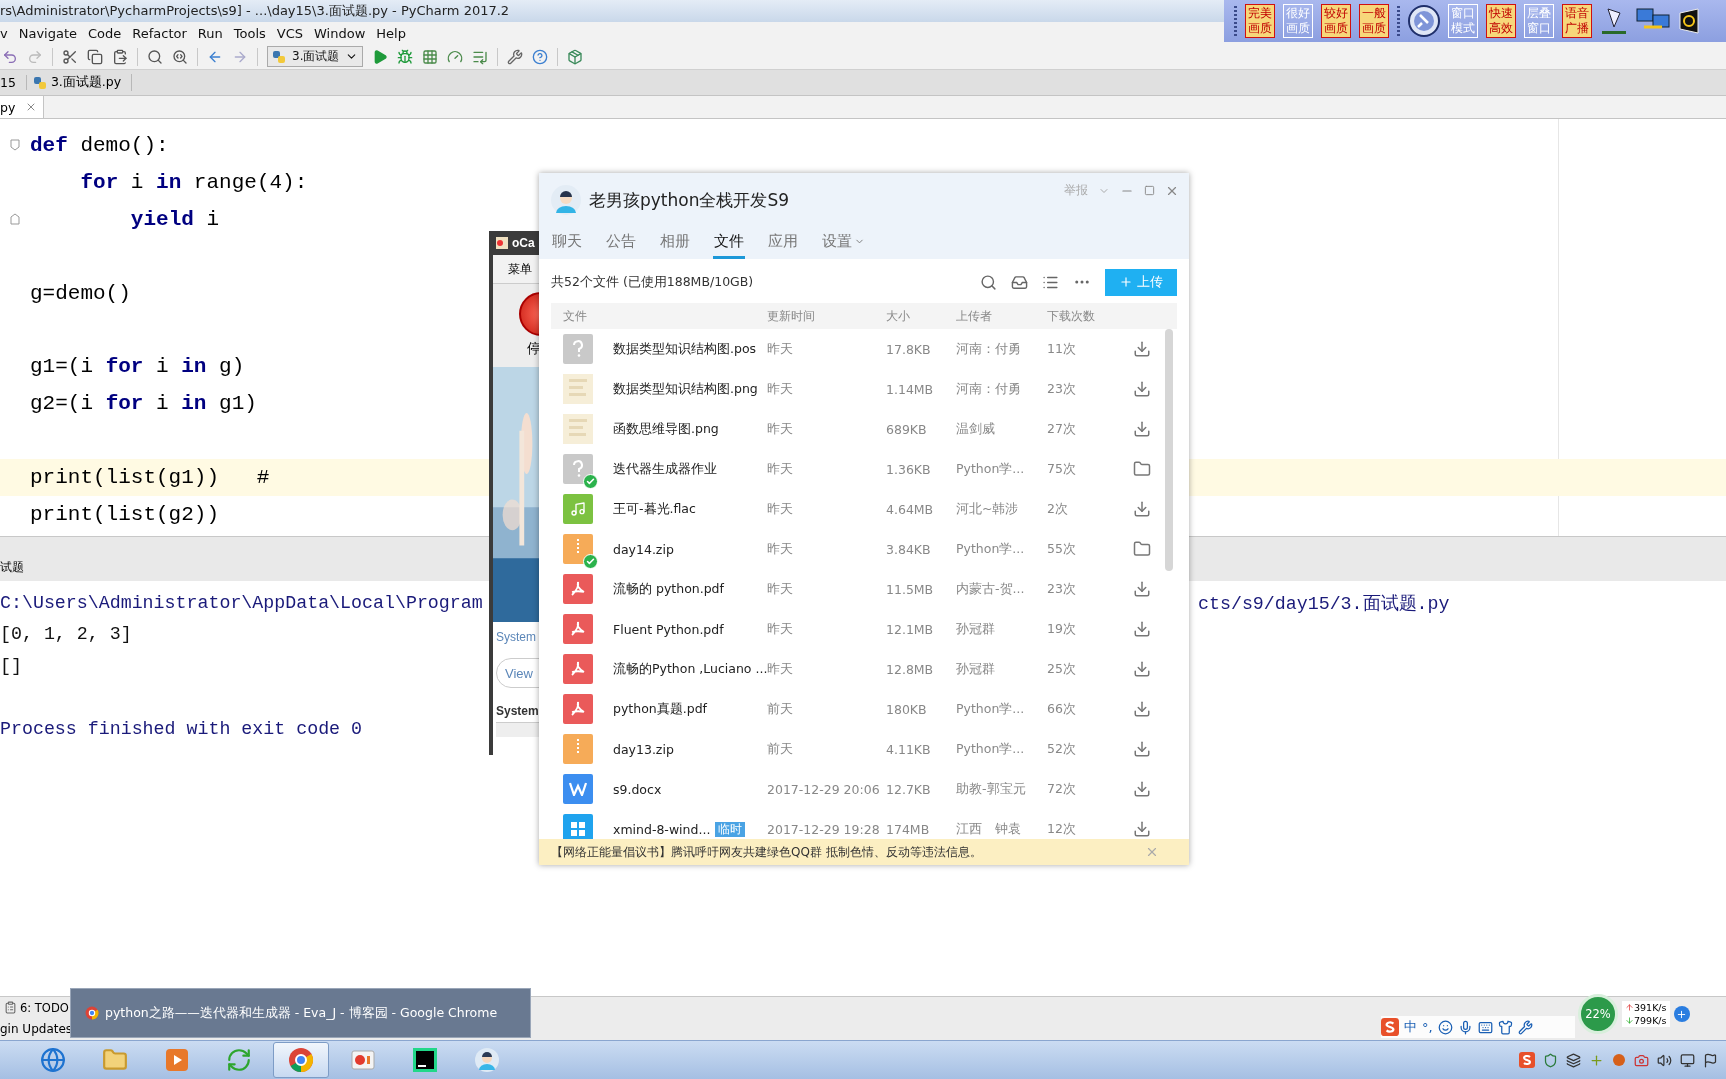  What do you see at coordinates (1619, 1060) in the screenshot?
I see `dot-icon` at bounding box center [1619, 1060].